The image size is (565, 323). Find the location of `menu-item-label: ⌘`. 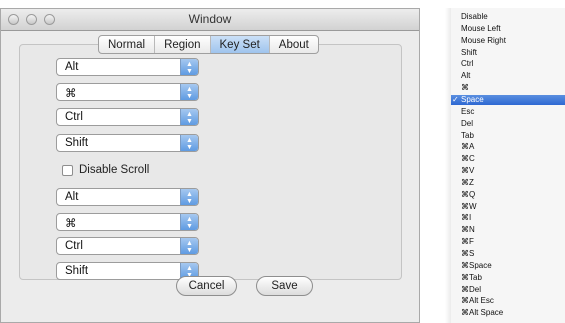

menu-item-label: ⌘ is located at coordinates (465, 88).